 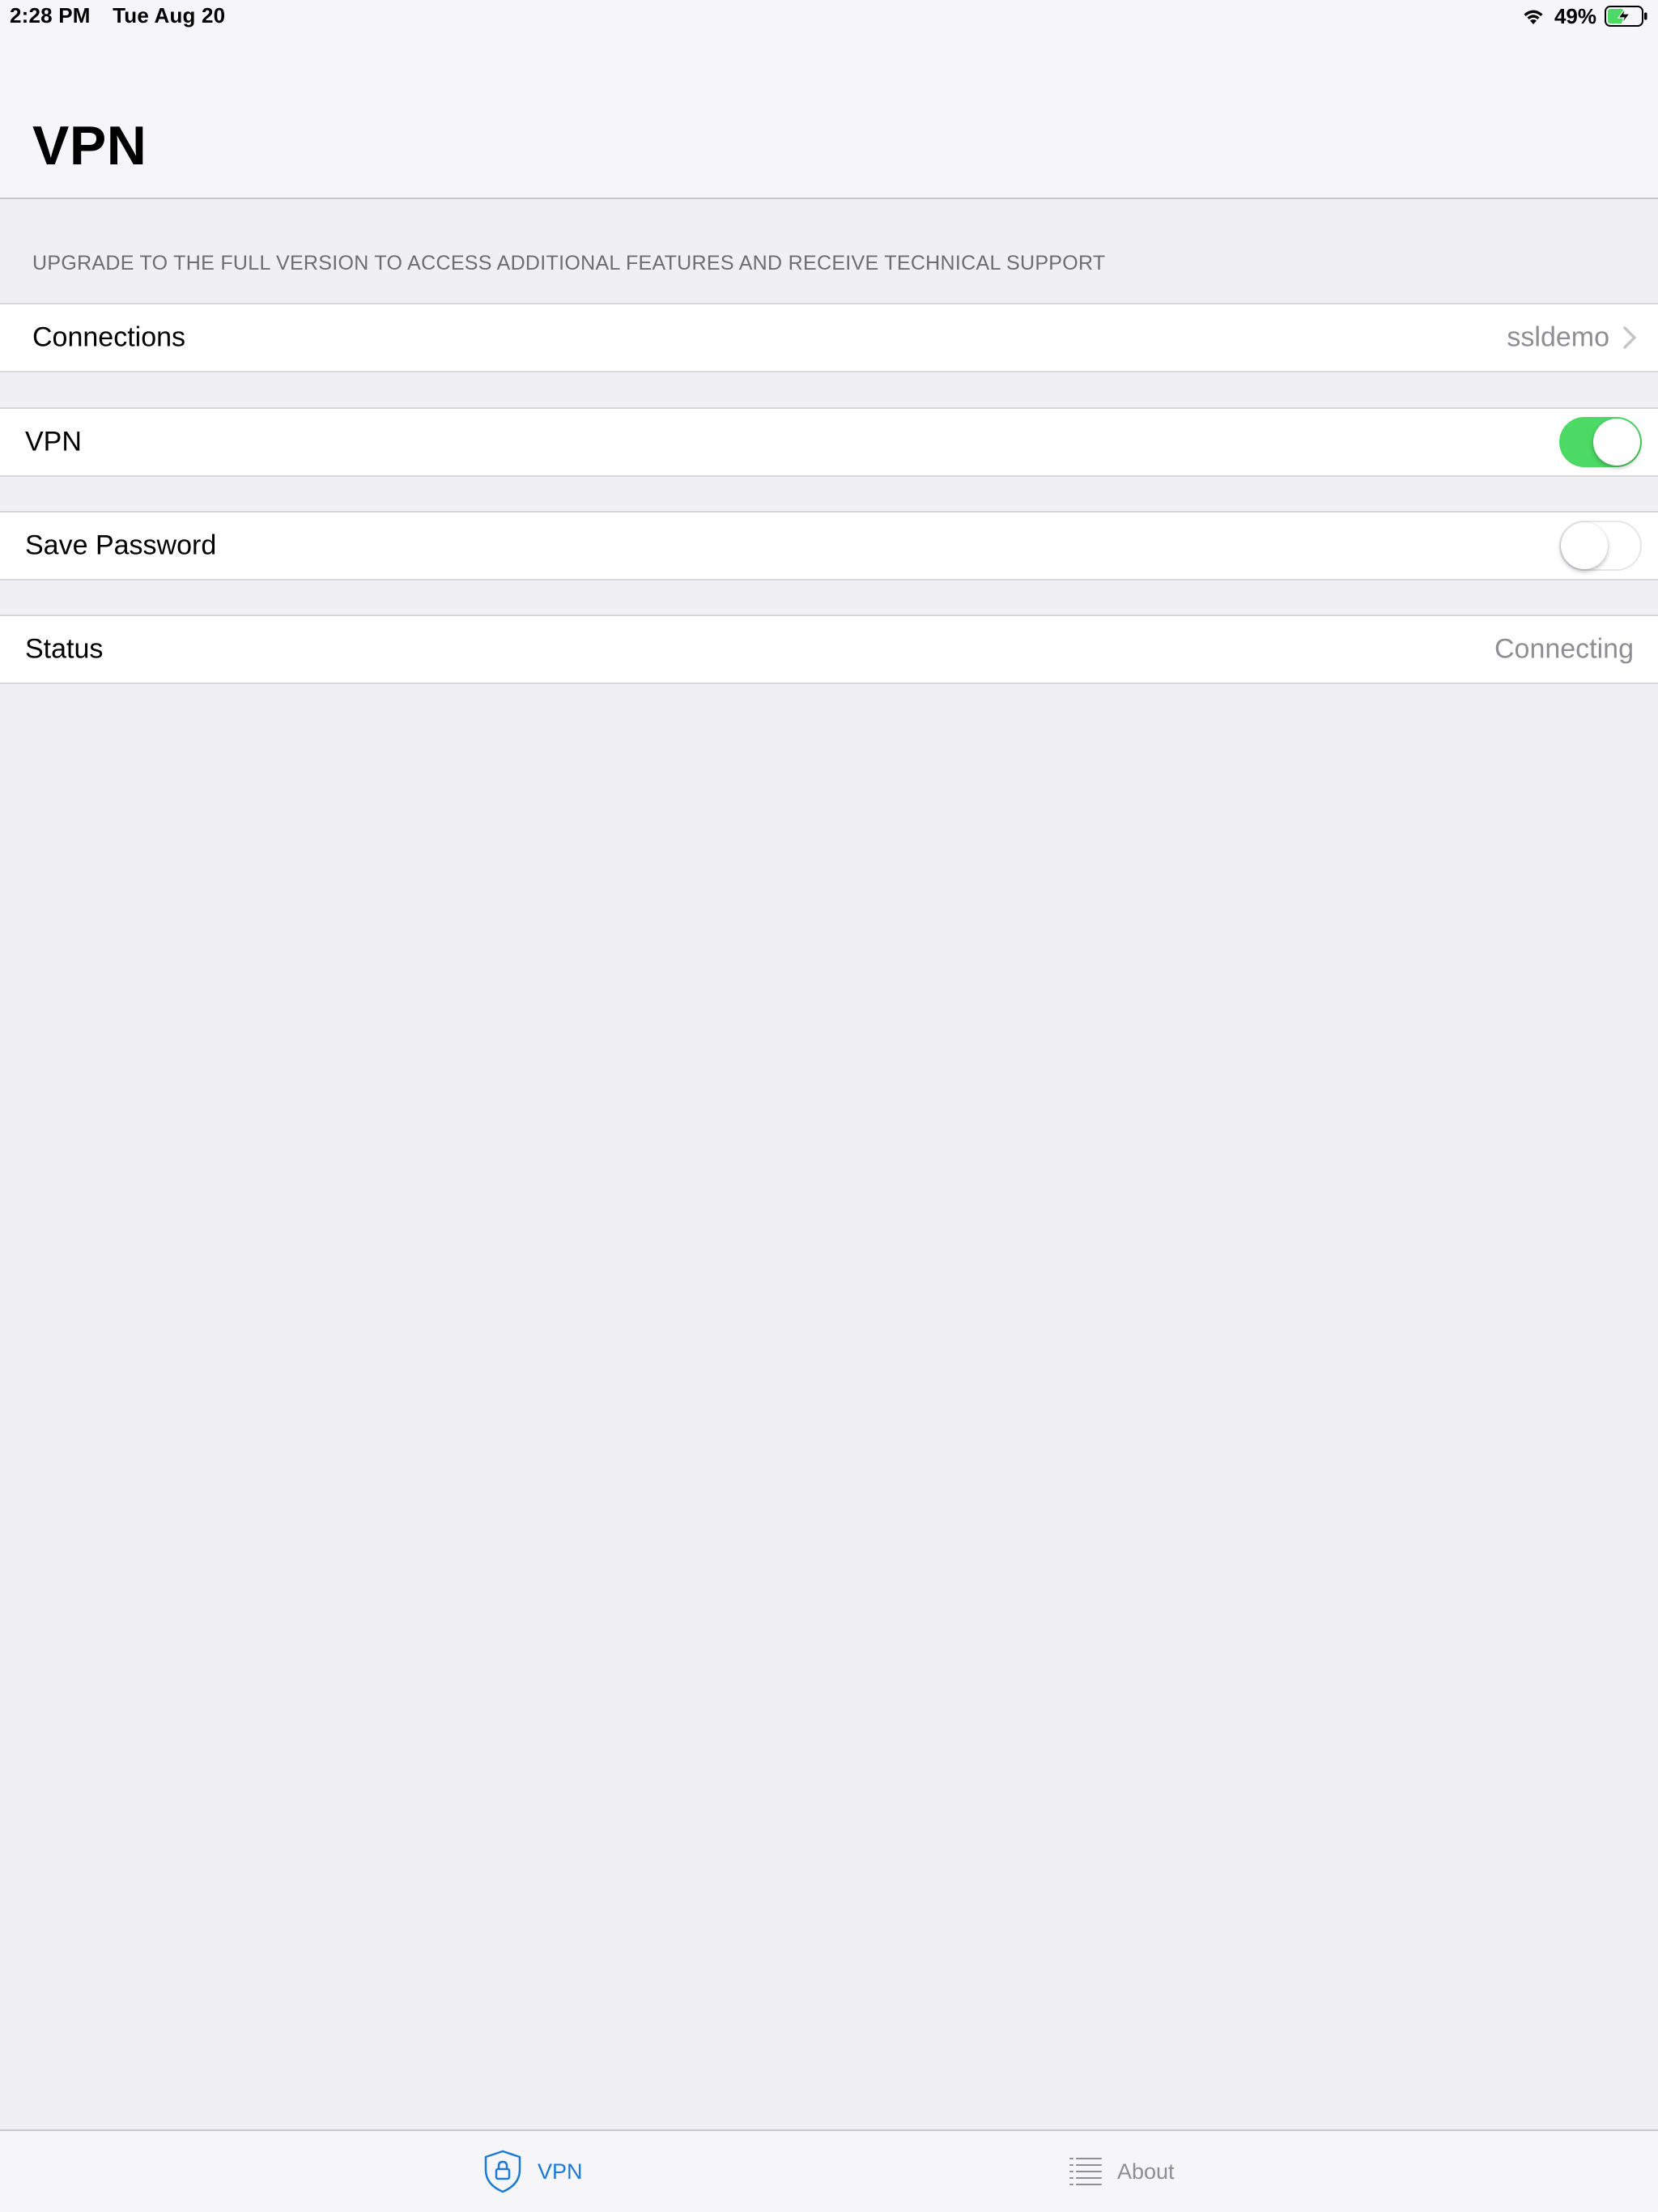 I want to click on chevron-right-icon, so click(x=1629, y=337).